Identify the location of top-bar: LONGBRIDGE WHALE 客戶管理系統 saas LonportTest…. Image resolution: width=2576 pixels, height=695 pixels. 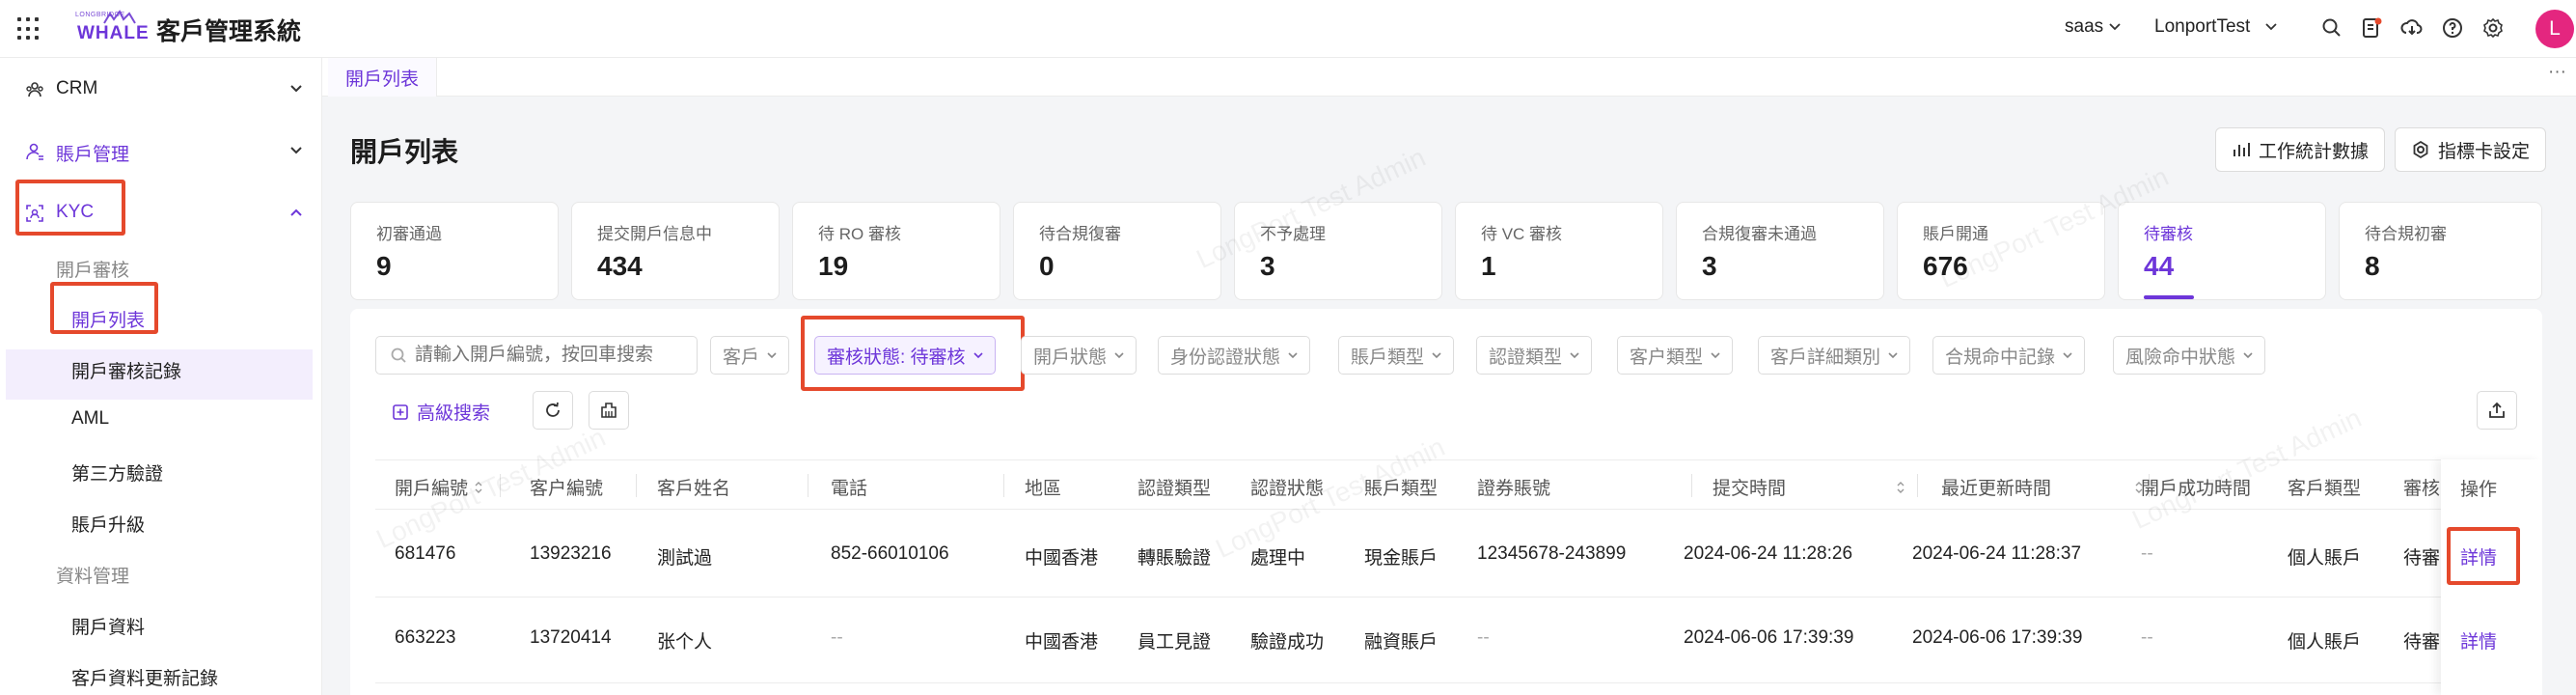
(1288, 29).